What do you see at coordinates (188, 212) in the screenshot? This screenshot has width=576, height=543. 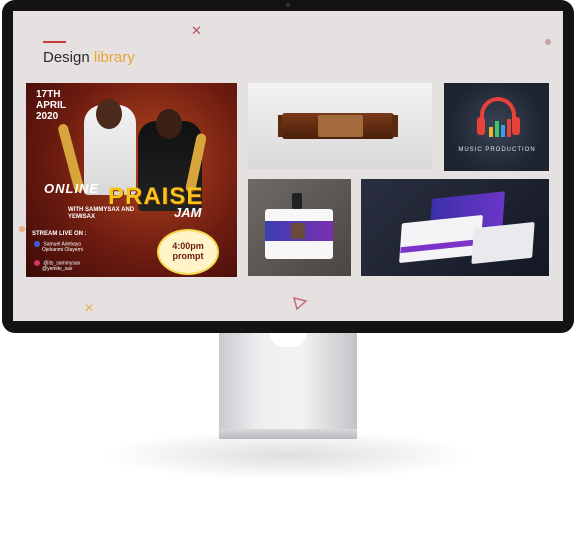 I see `flyer-title-jam: JAM` at bounding box center [188, 212].